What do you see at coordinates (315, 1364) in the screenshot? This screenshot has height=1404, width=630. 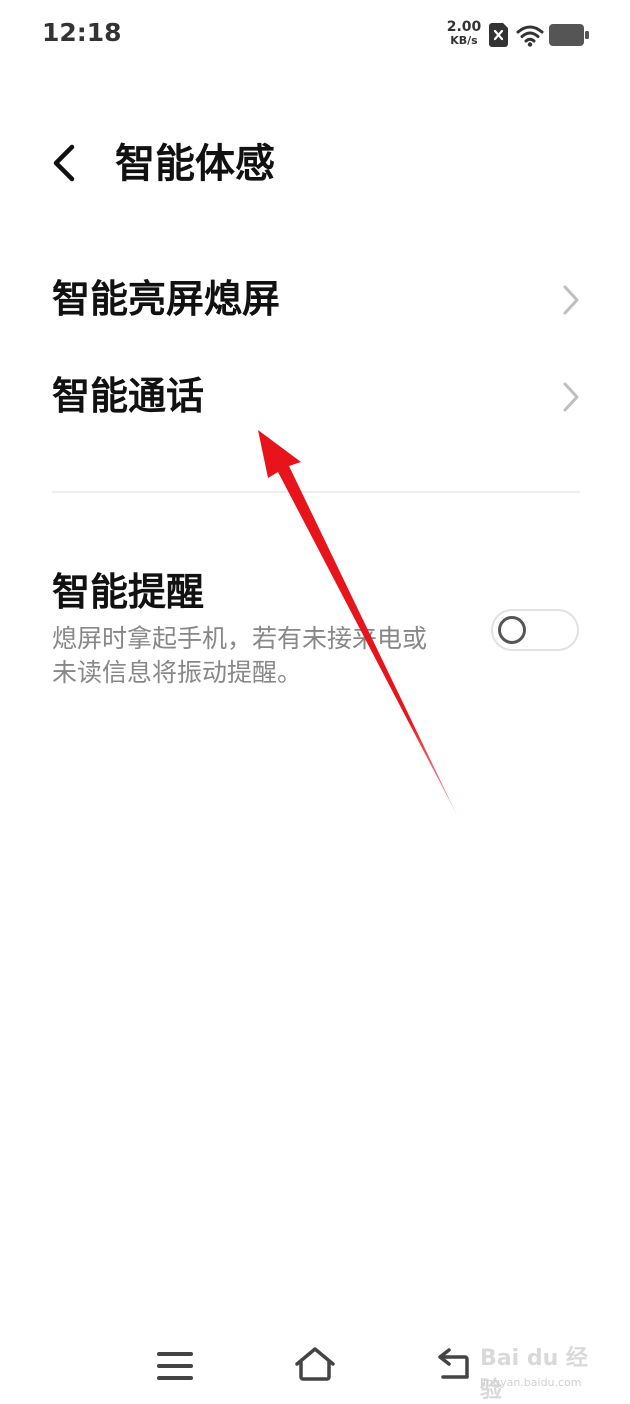 I see `home-icon` at bounding box center [315, 1364].